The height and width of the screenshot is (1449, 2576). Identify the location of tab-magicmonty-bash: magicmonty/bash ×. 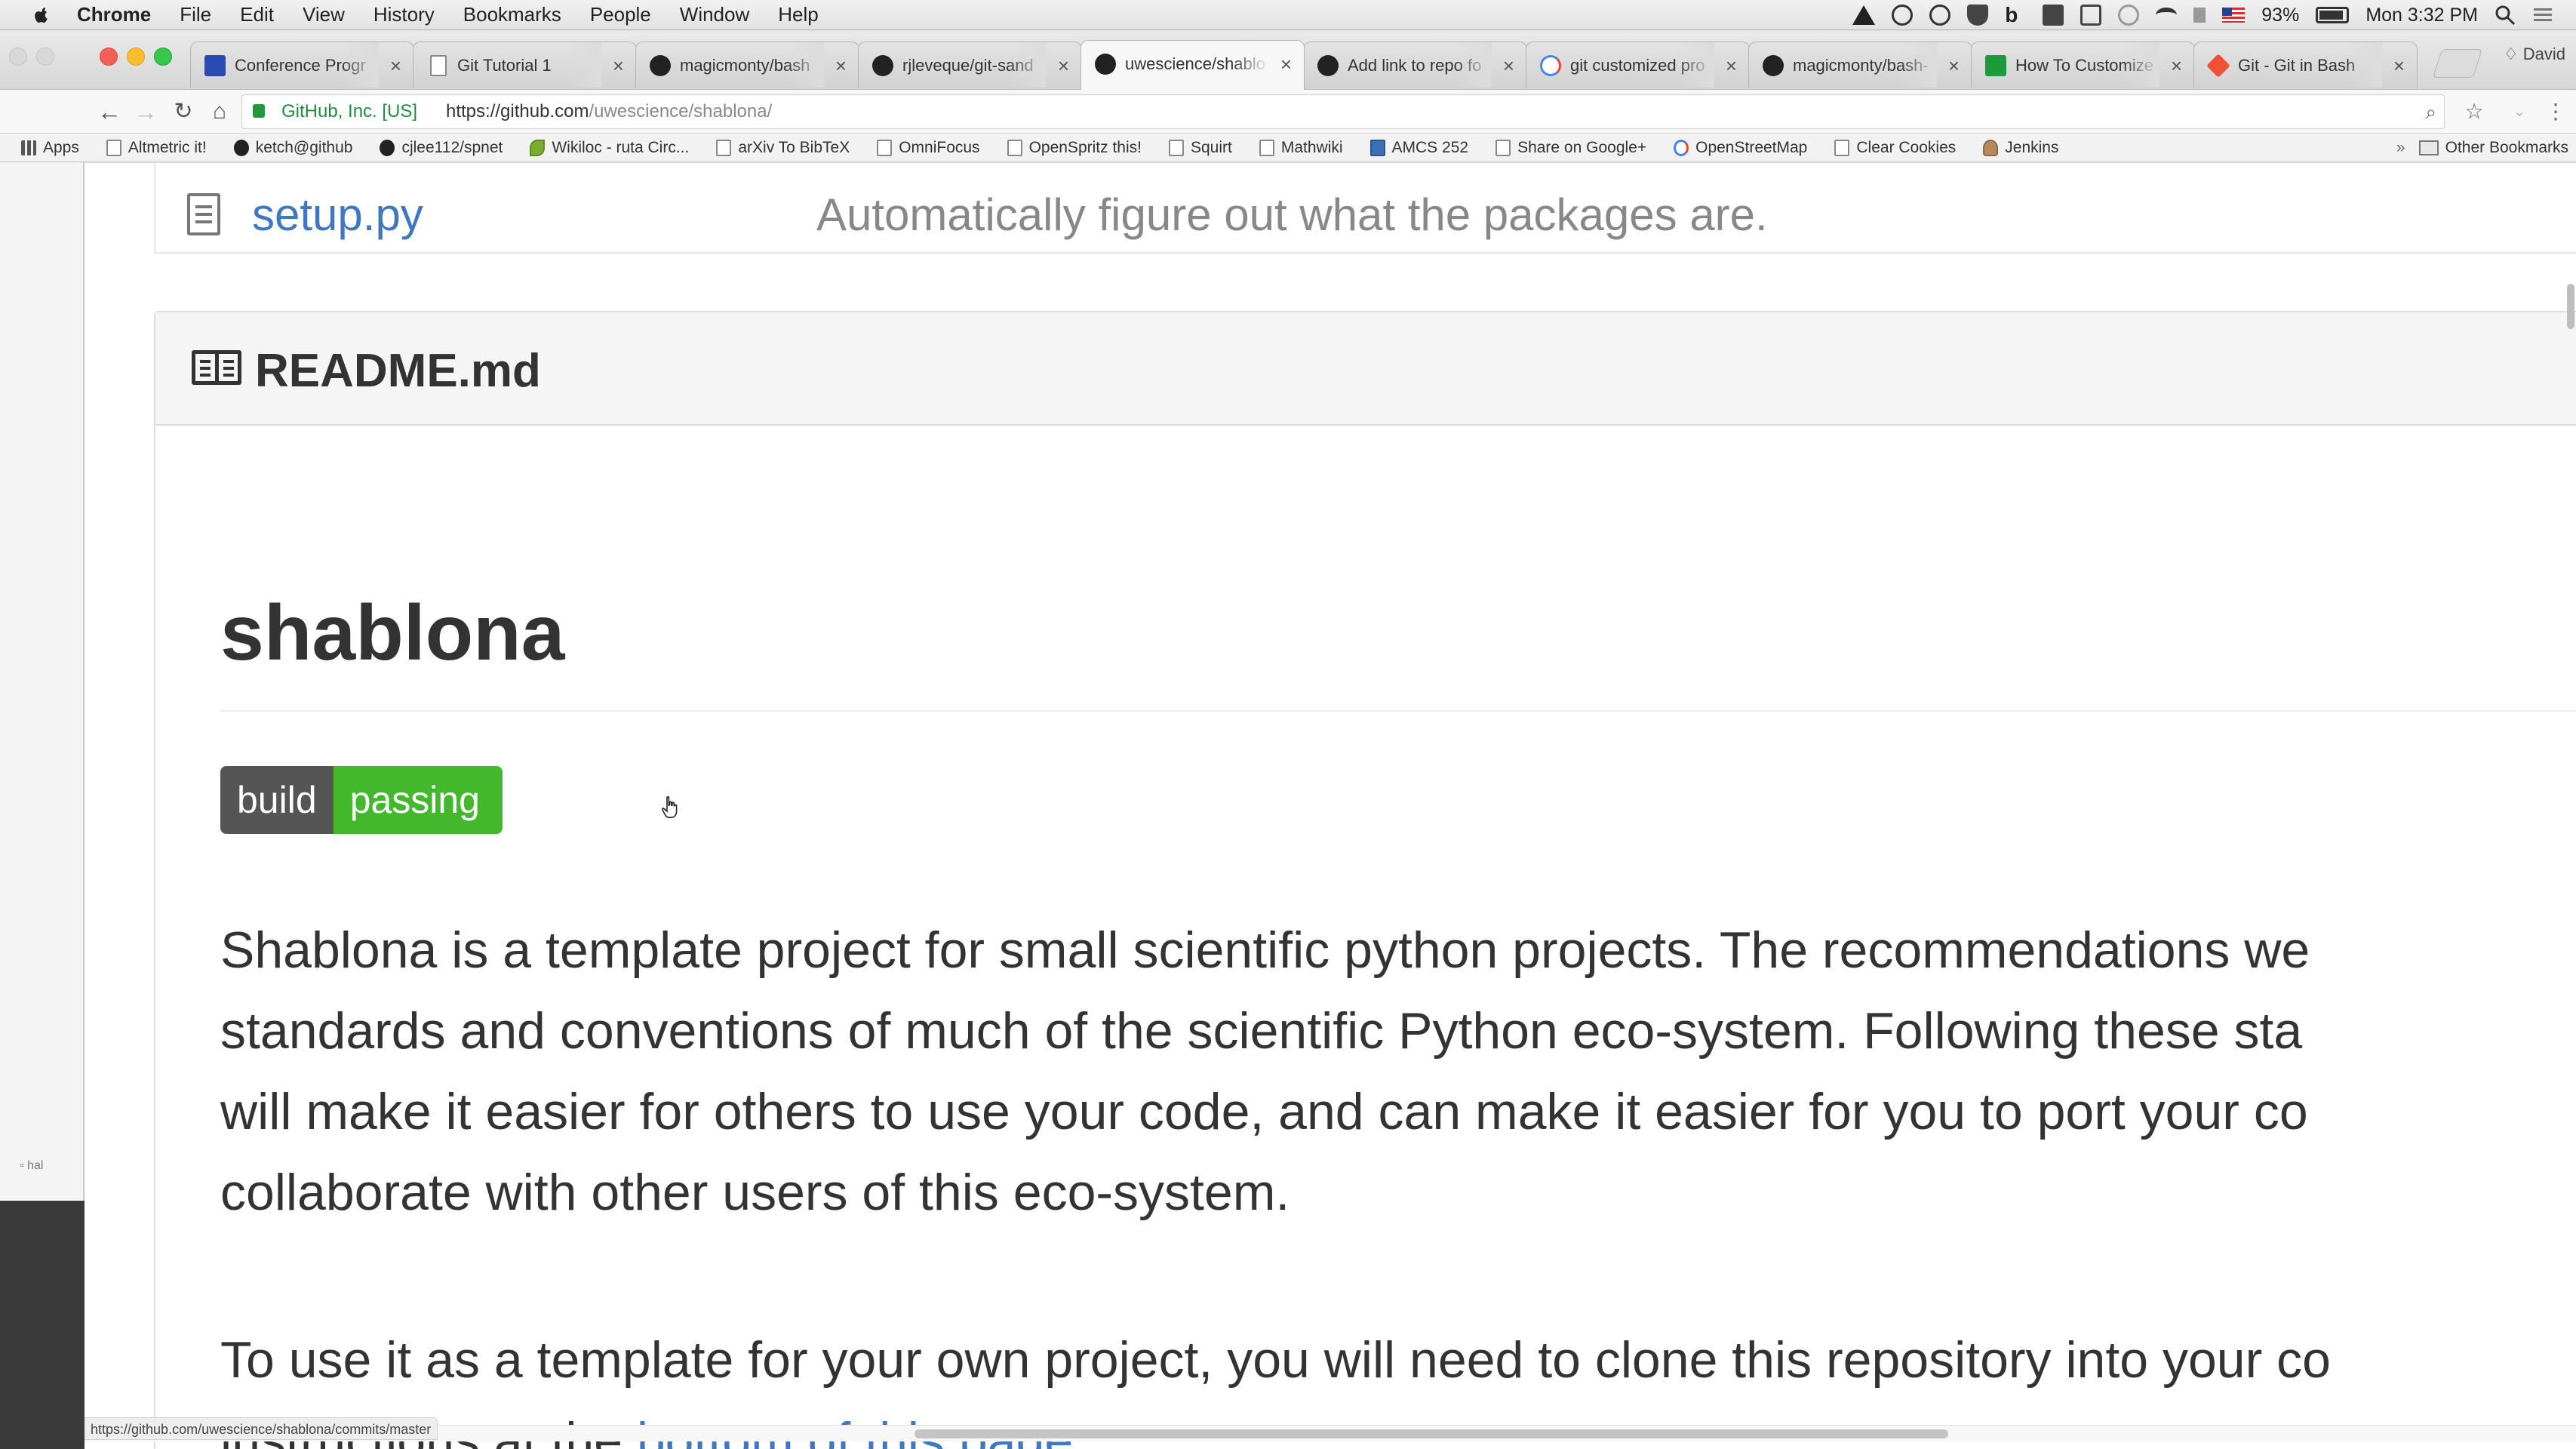
(747, 65).